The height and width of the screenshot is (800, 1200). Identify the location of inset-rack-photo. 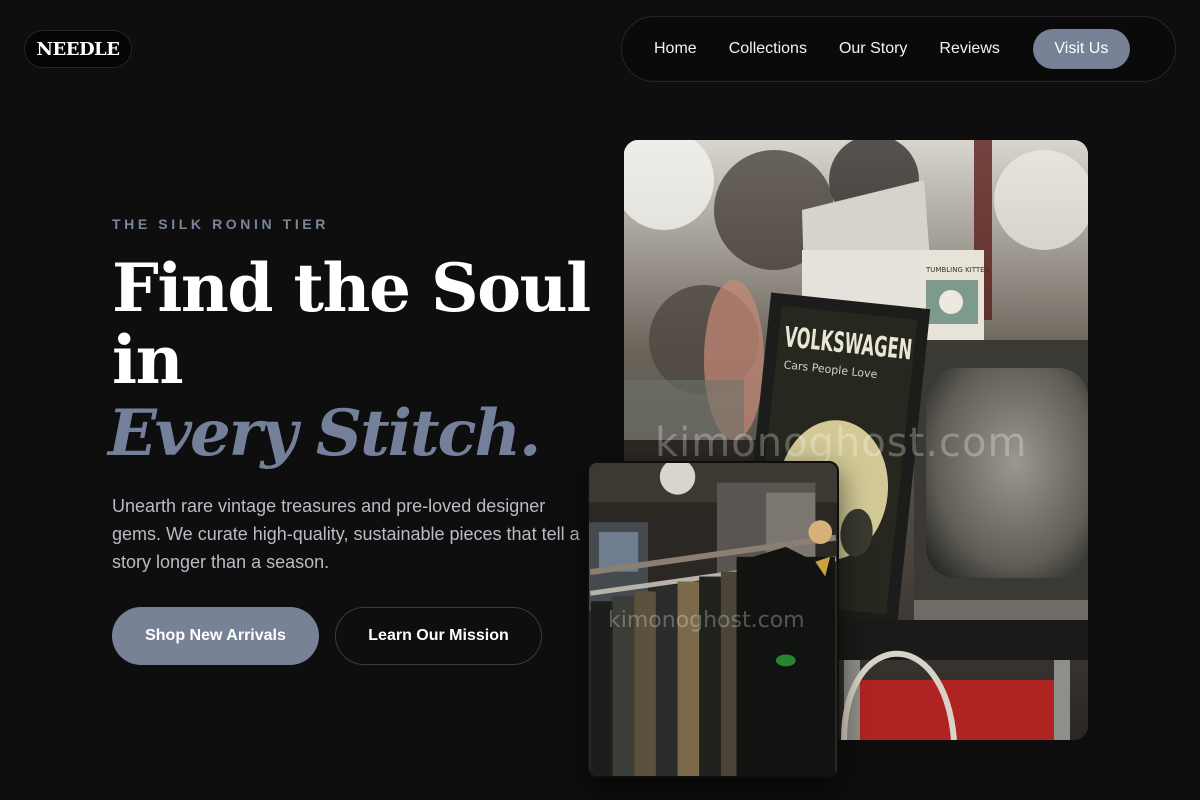
(713, 619).